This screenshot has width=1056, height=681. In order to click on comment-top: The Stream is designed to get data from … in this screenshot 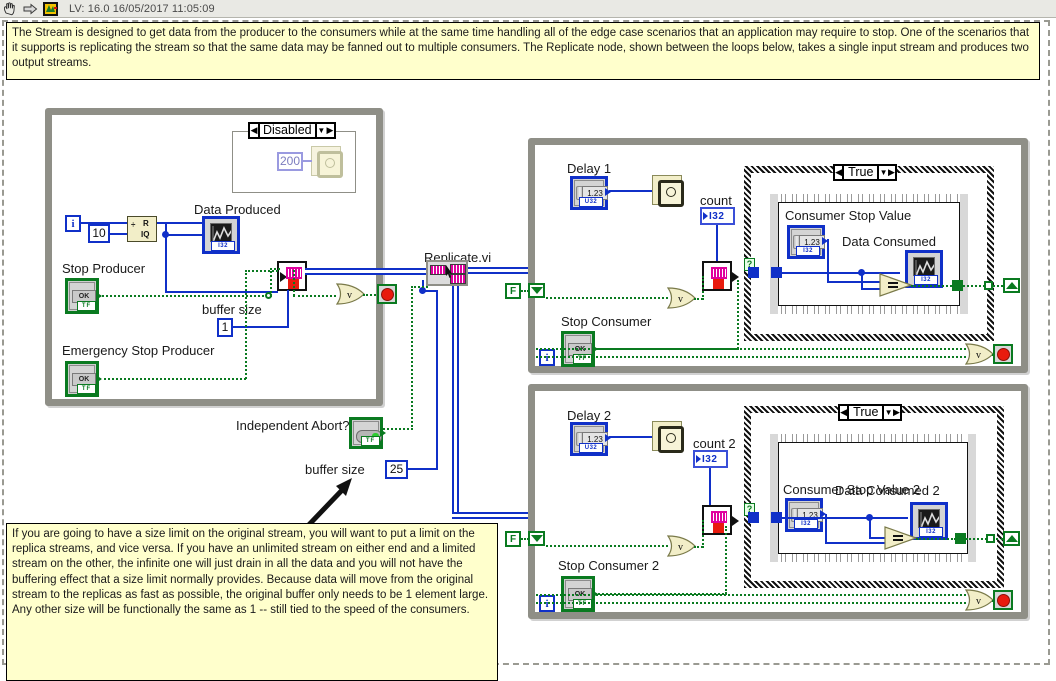, I will do `click(523, 51)`.